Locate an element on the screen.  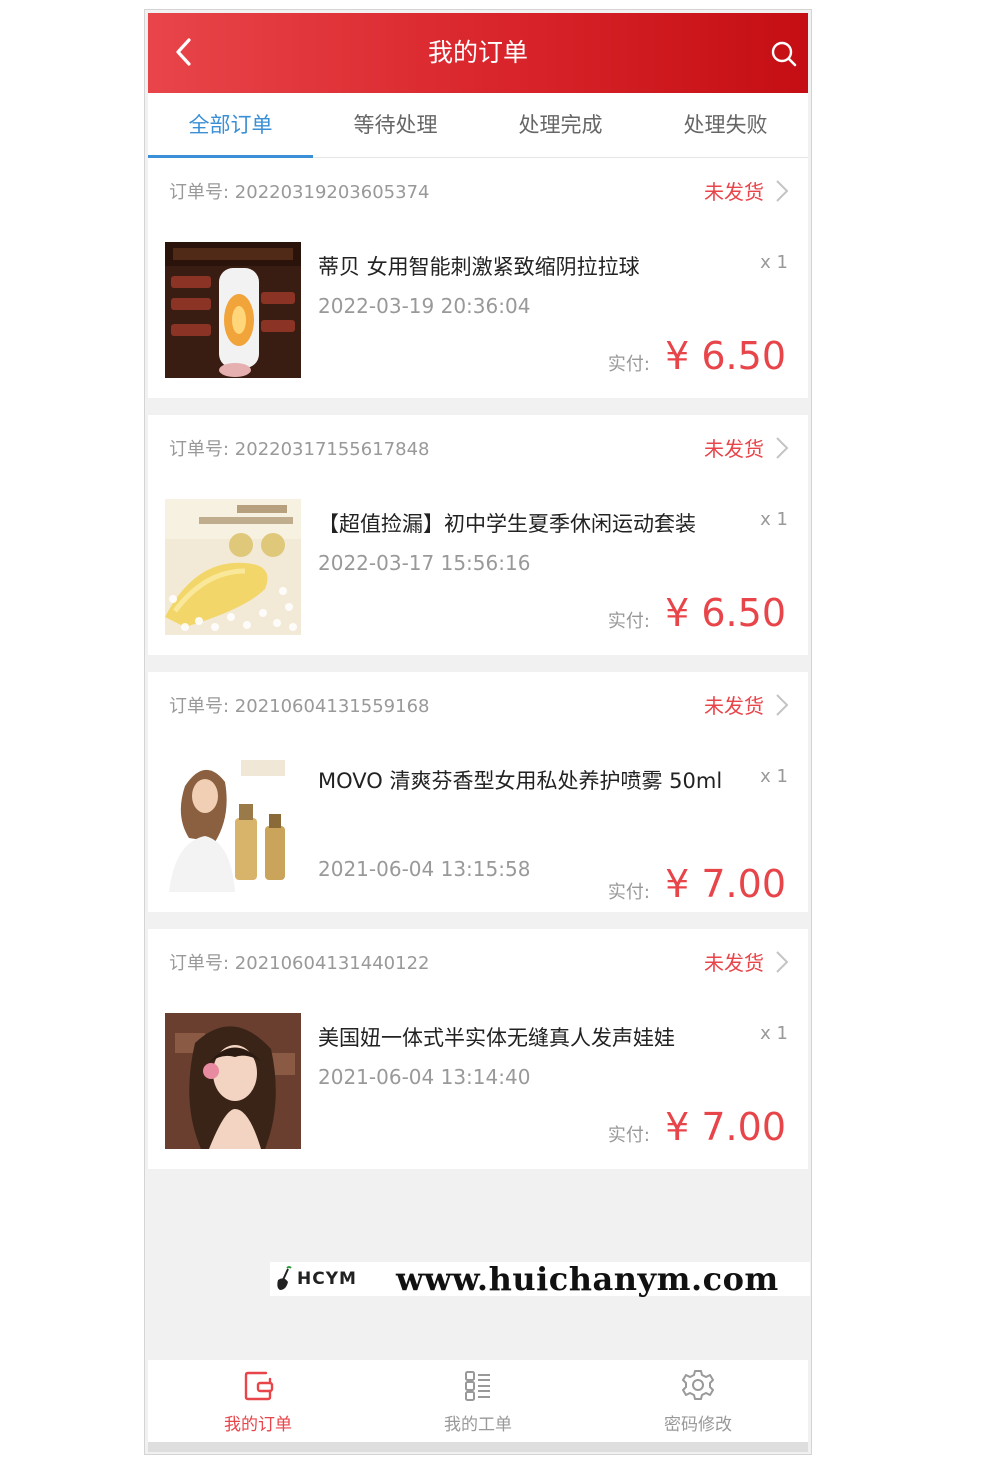
tab-pending: 等待处理 is located at coordinates (395, 125).